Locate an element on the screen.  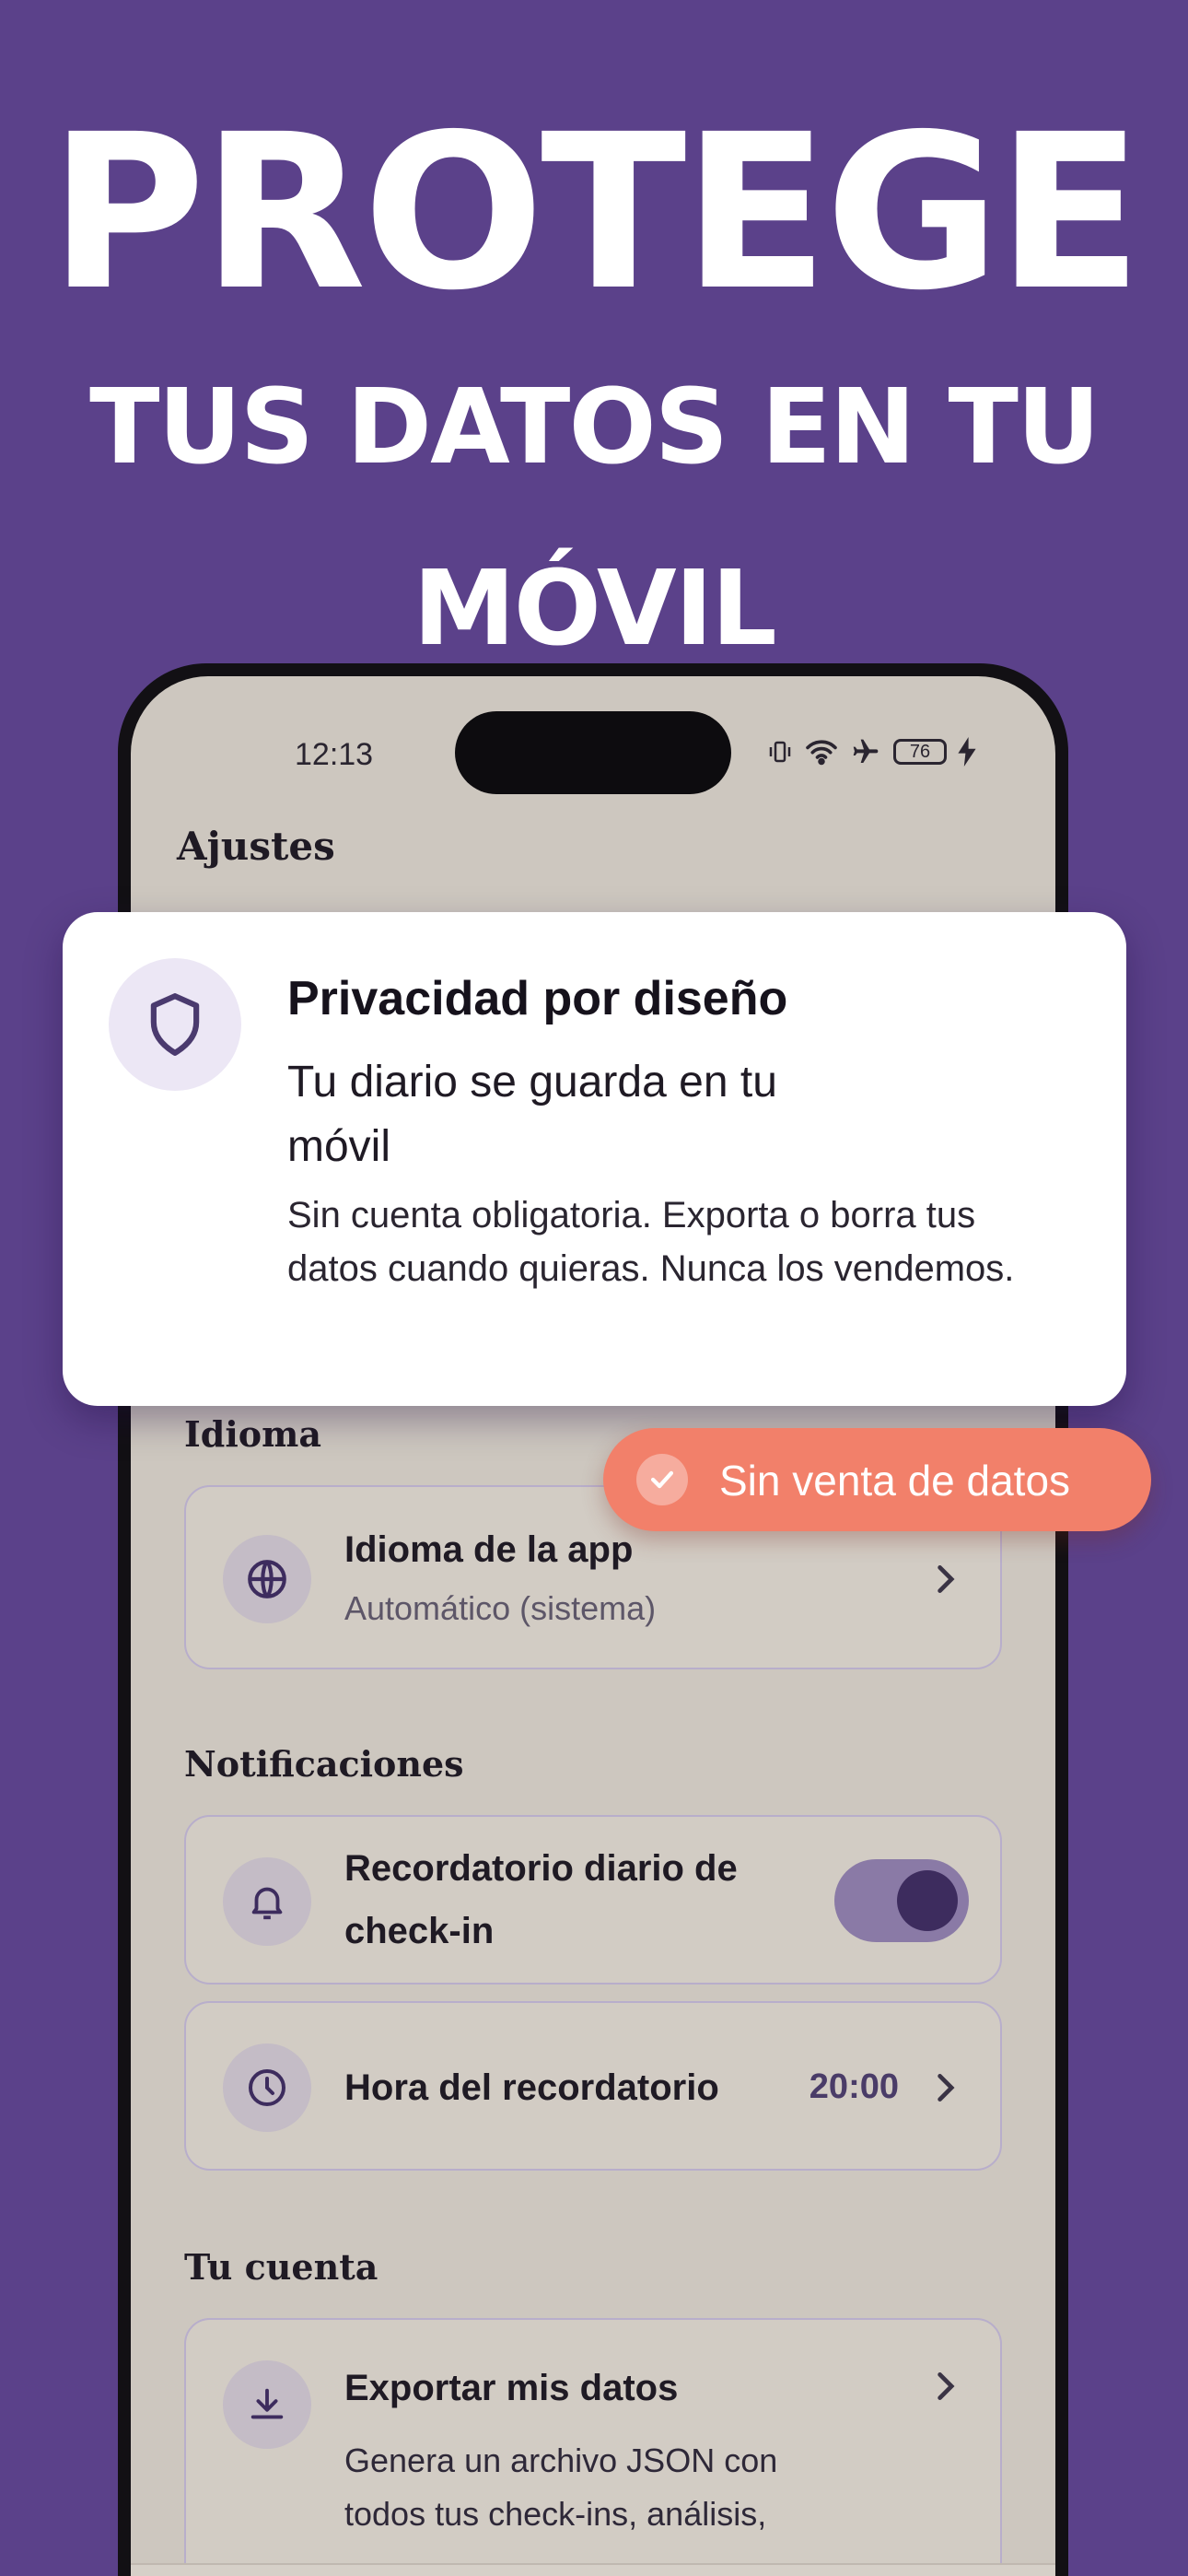
status-time: 12:13 is located at coordinates (335, 754).